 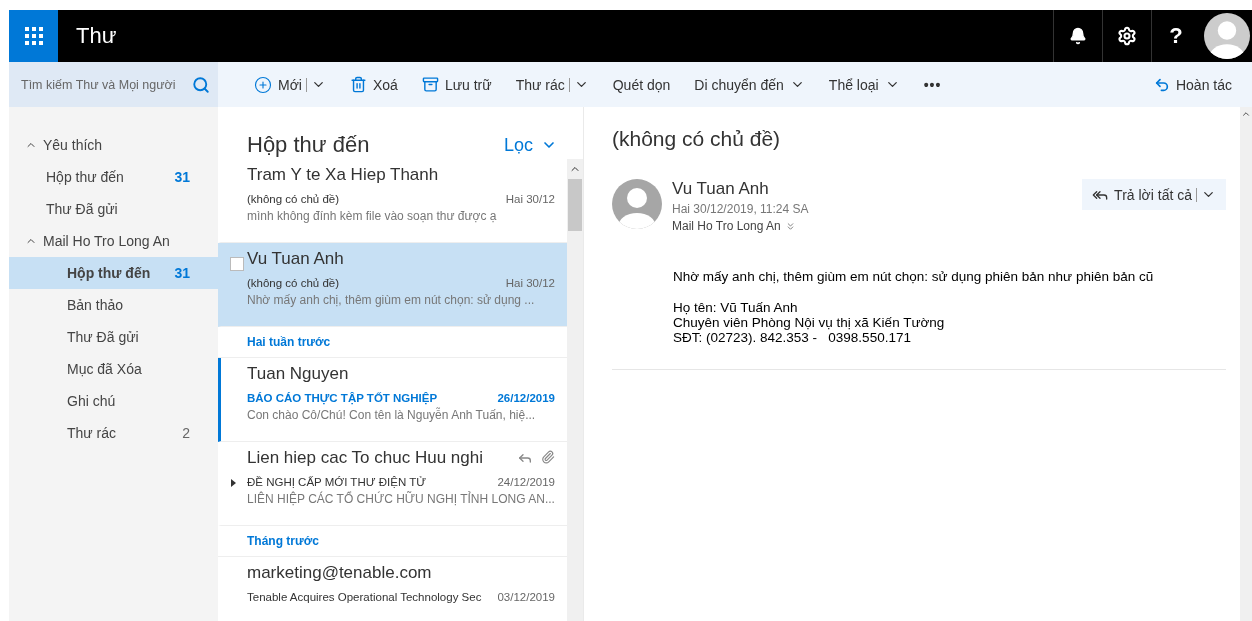 I want to click on app-launcher-button, so click(x=33, y=36).